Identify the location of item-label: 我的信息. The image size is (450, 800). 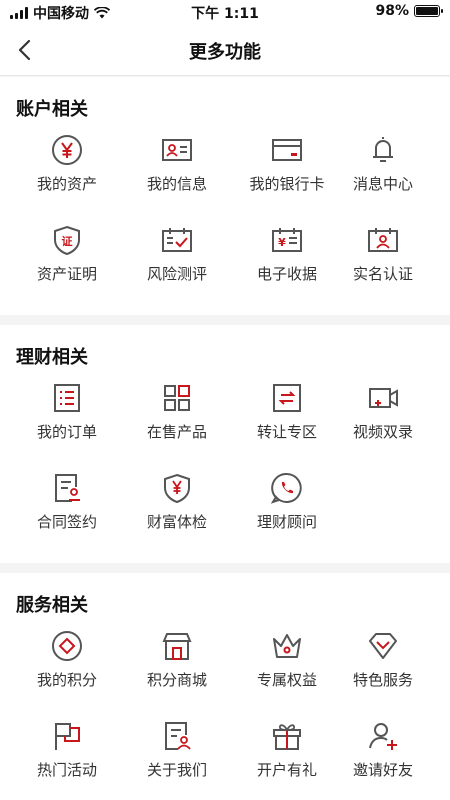
(176, 184).